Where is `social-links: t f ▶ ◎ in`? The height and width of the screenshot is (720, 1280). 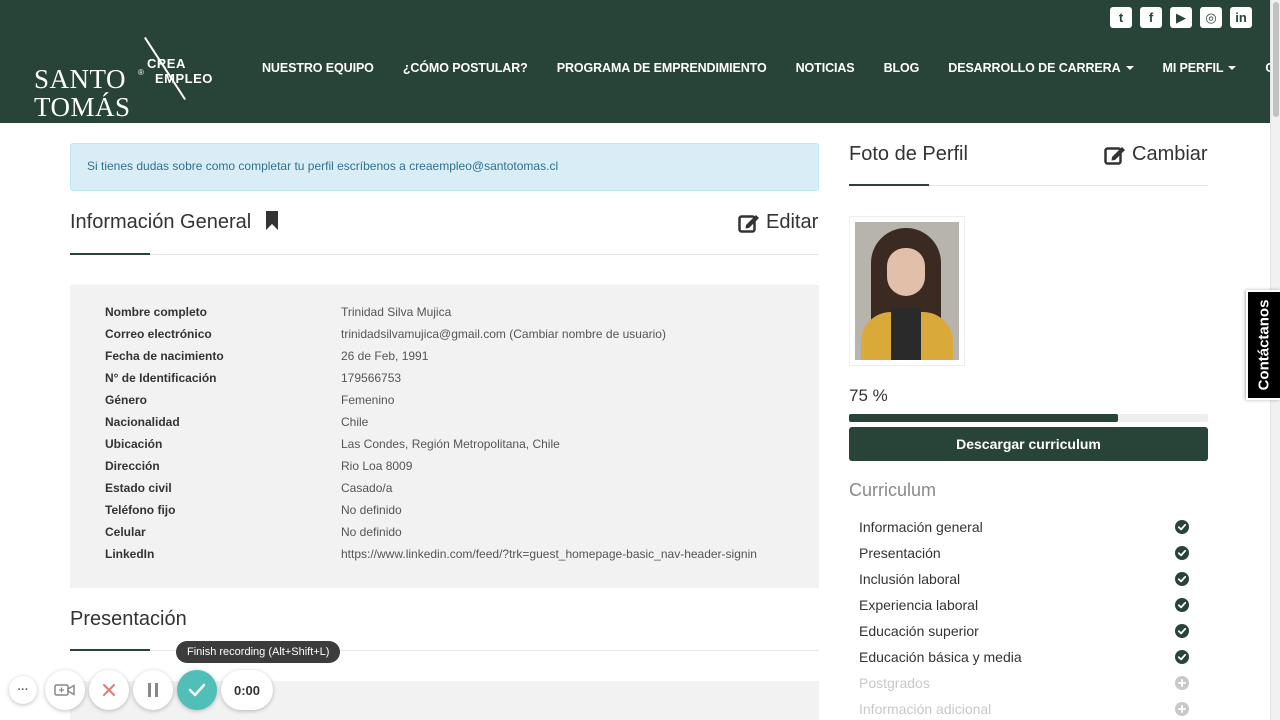 social-links: t f ▶ ◎ in is located at coordinates (1181, 17).